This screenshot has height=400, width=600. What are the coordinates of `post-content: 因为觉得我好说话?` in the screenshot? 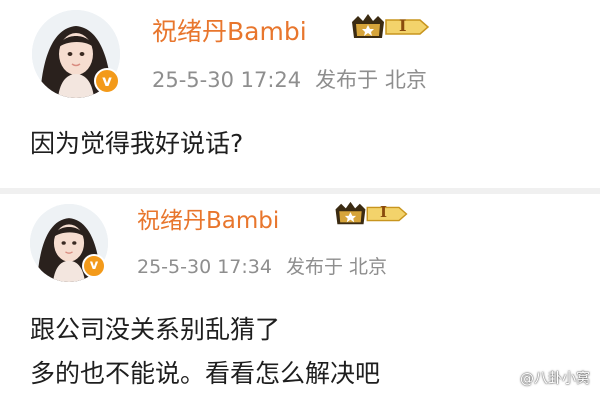 It's located at (137, 143).